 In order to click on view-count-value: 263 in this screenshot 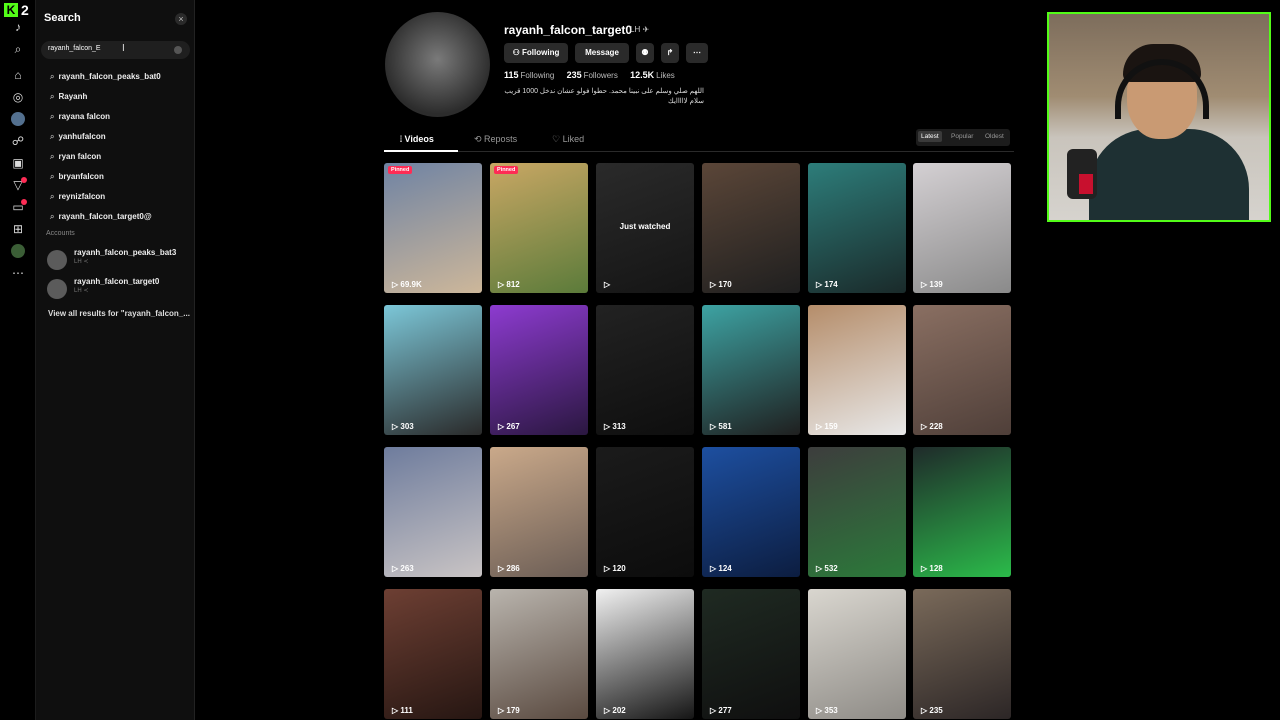, I will do `click(407, 568)`.